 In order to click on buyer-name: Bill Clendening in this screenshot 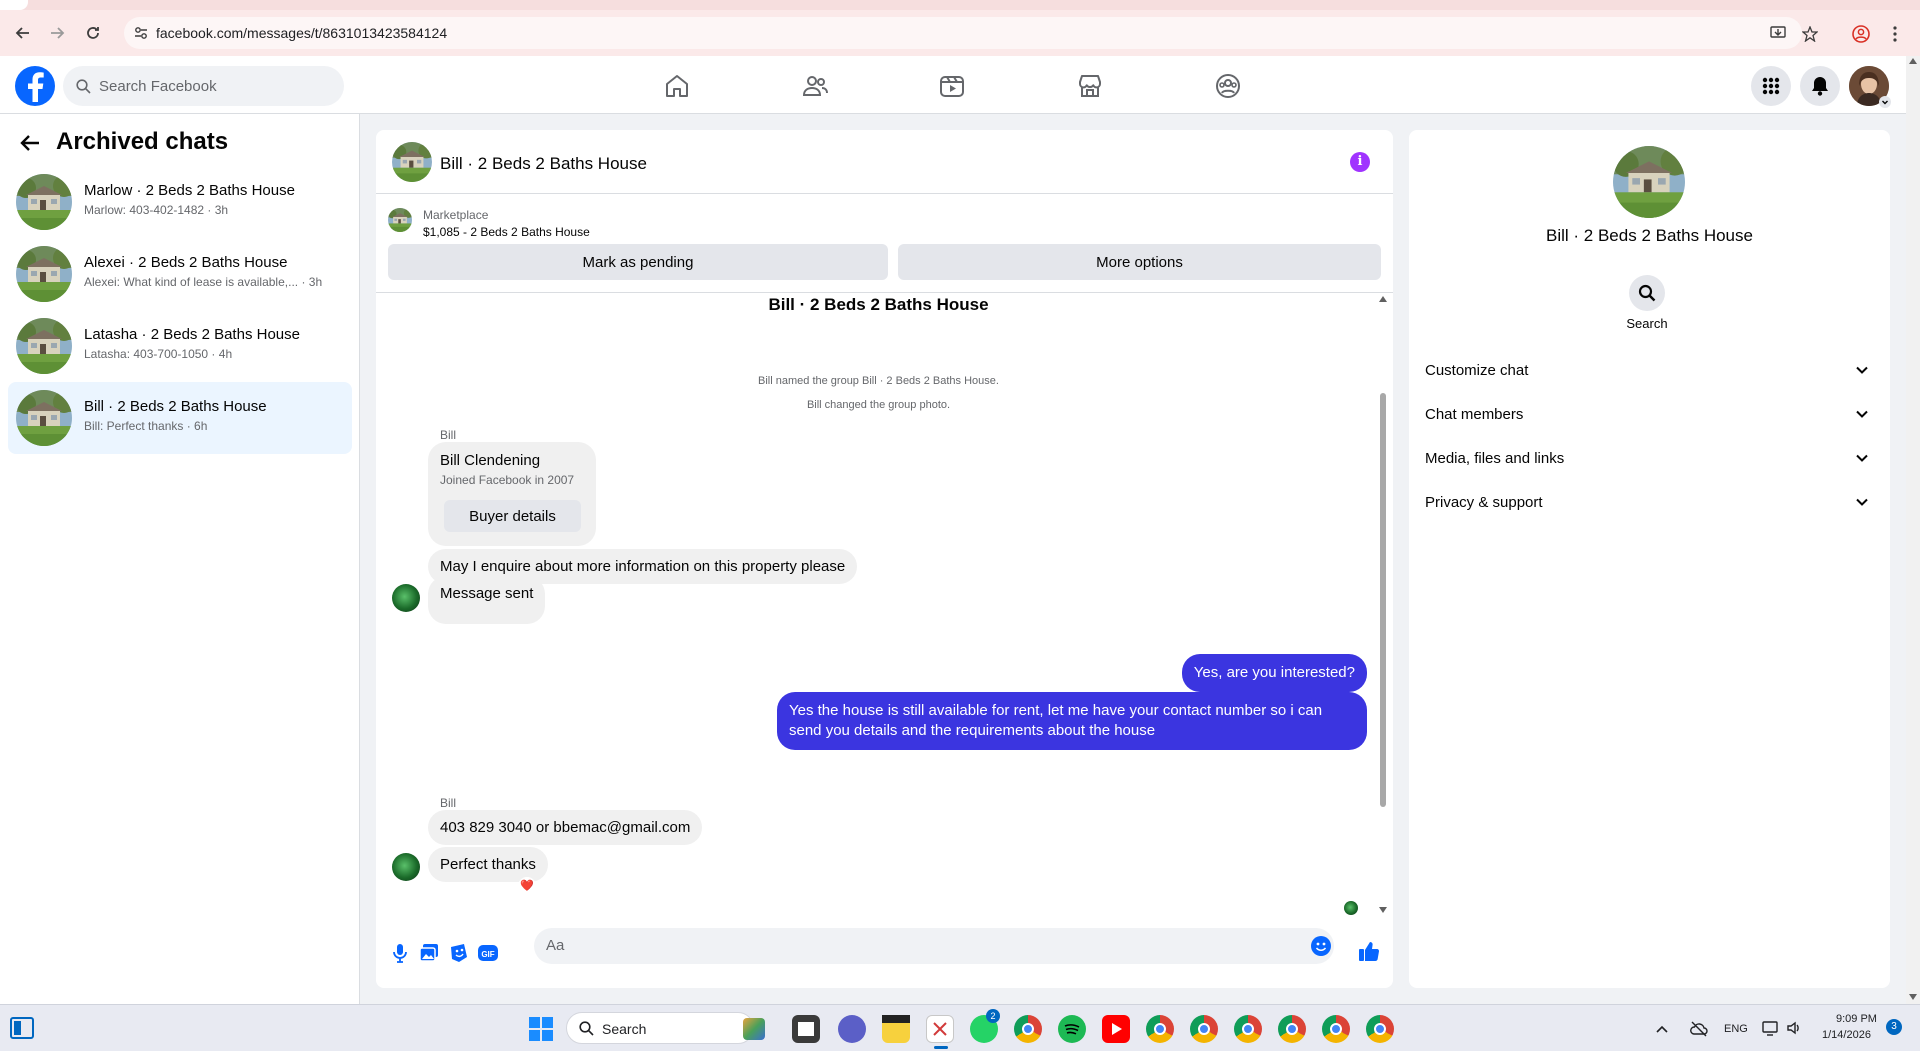, I will do `click(490, 460)`.